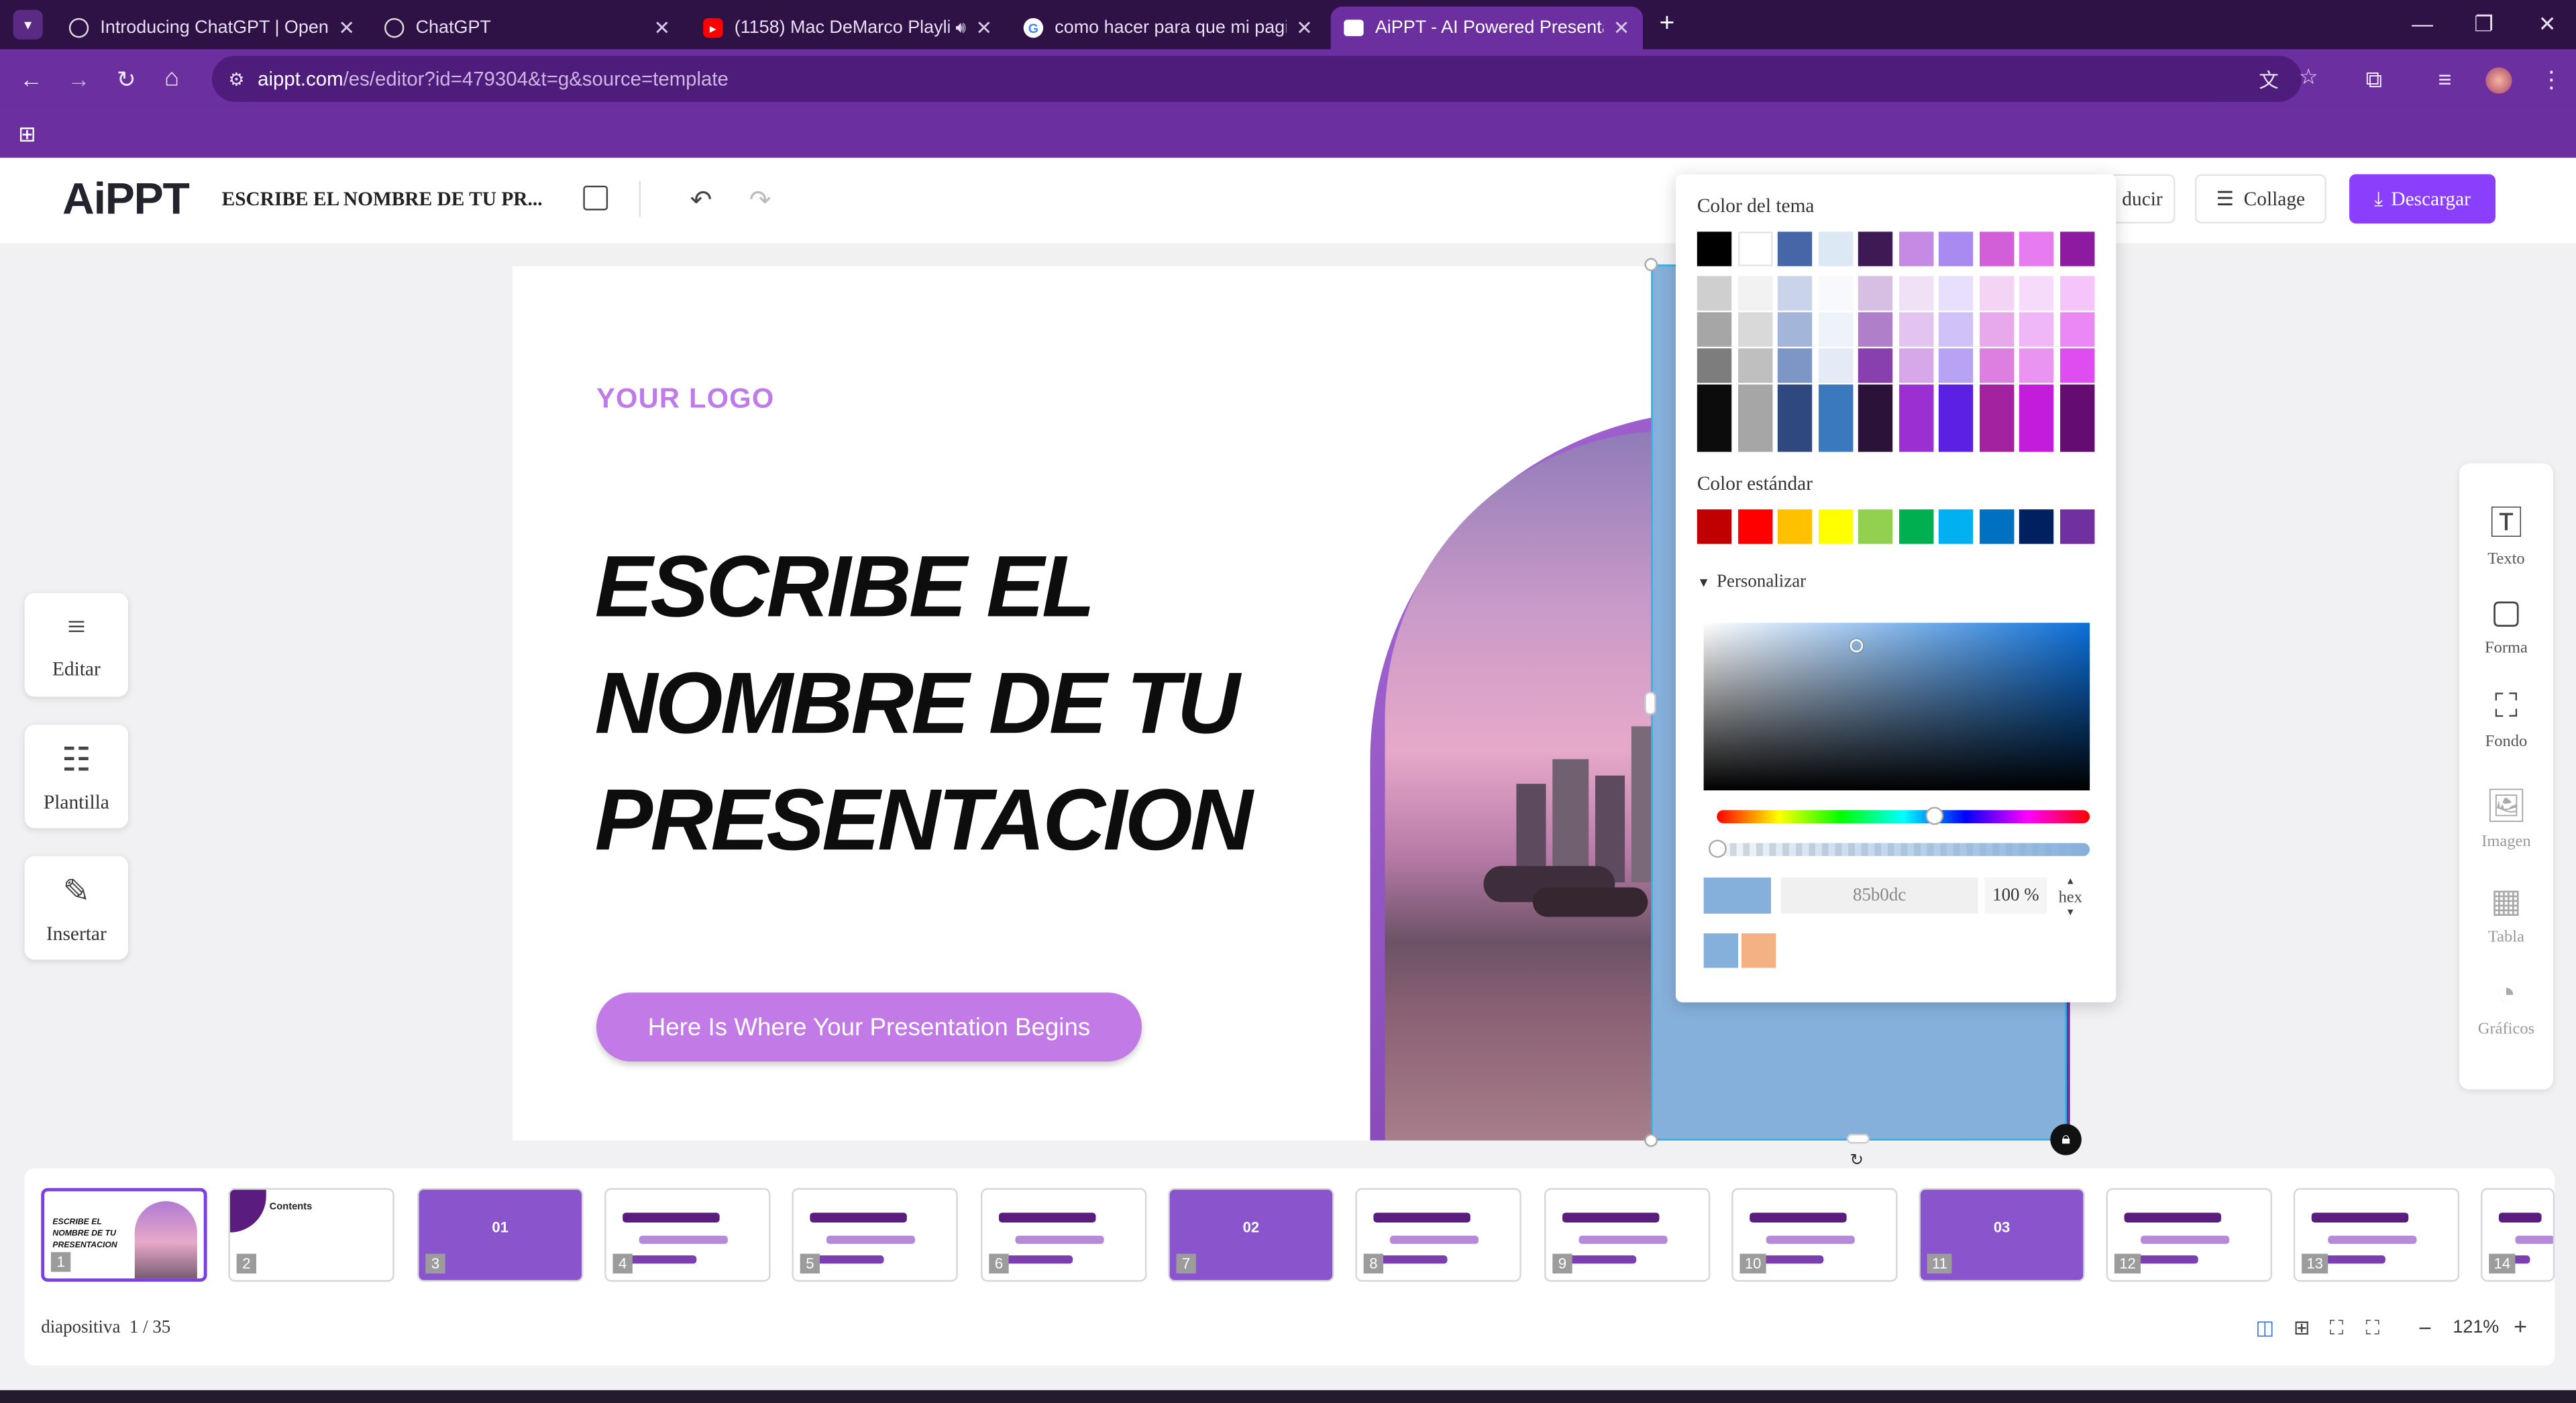 The image size is (2576, 1403). Describe the element at coordinates (2551, 80) in the screenshot. I see `browser-menu-icon: ⋮` at that location.